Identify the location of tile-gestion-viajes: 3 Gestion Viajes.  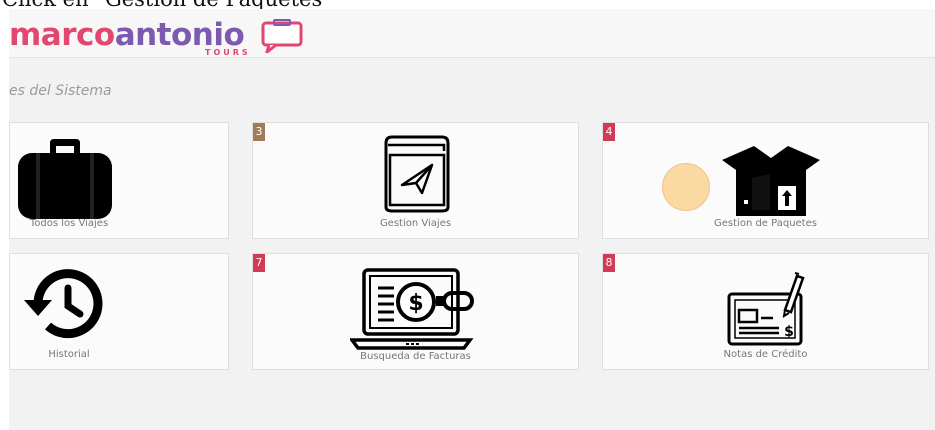
(415, 180).